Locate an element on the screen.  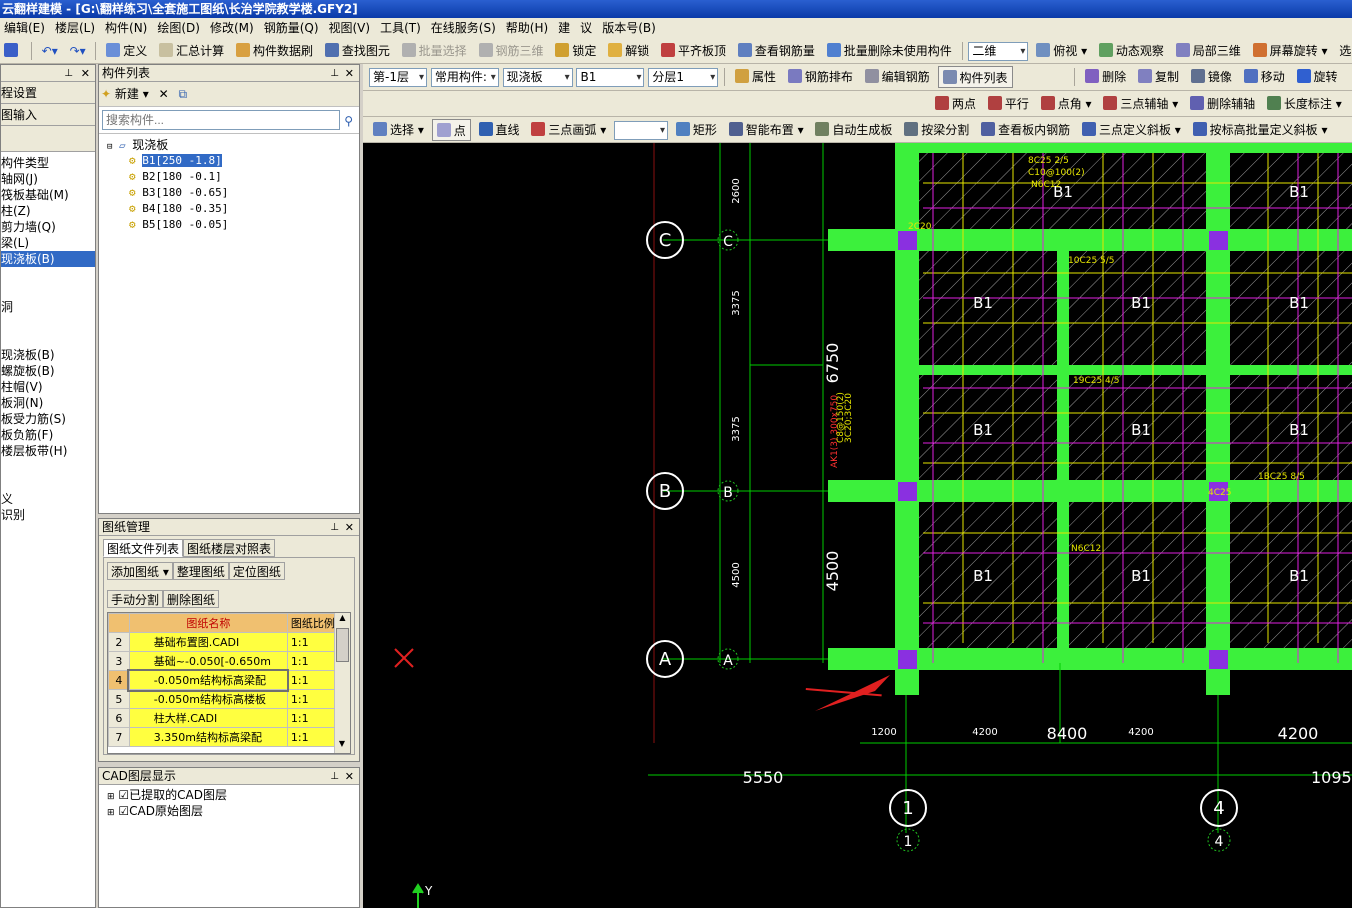
nav-item: 梁(L) is located at coordinates (48, 243).